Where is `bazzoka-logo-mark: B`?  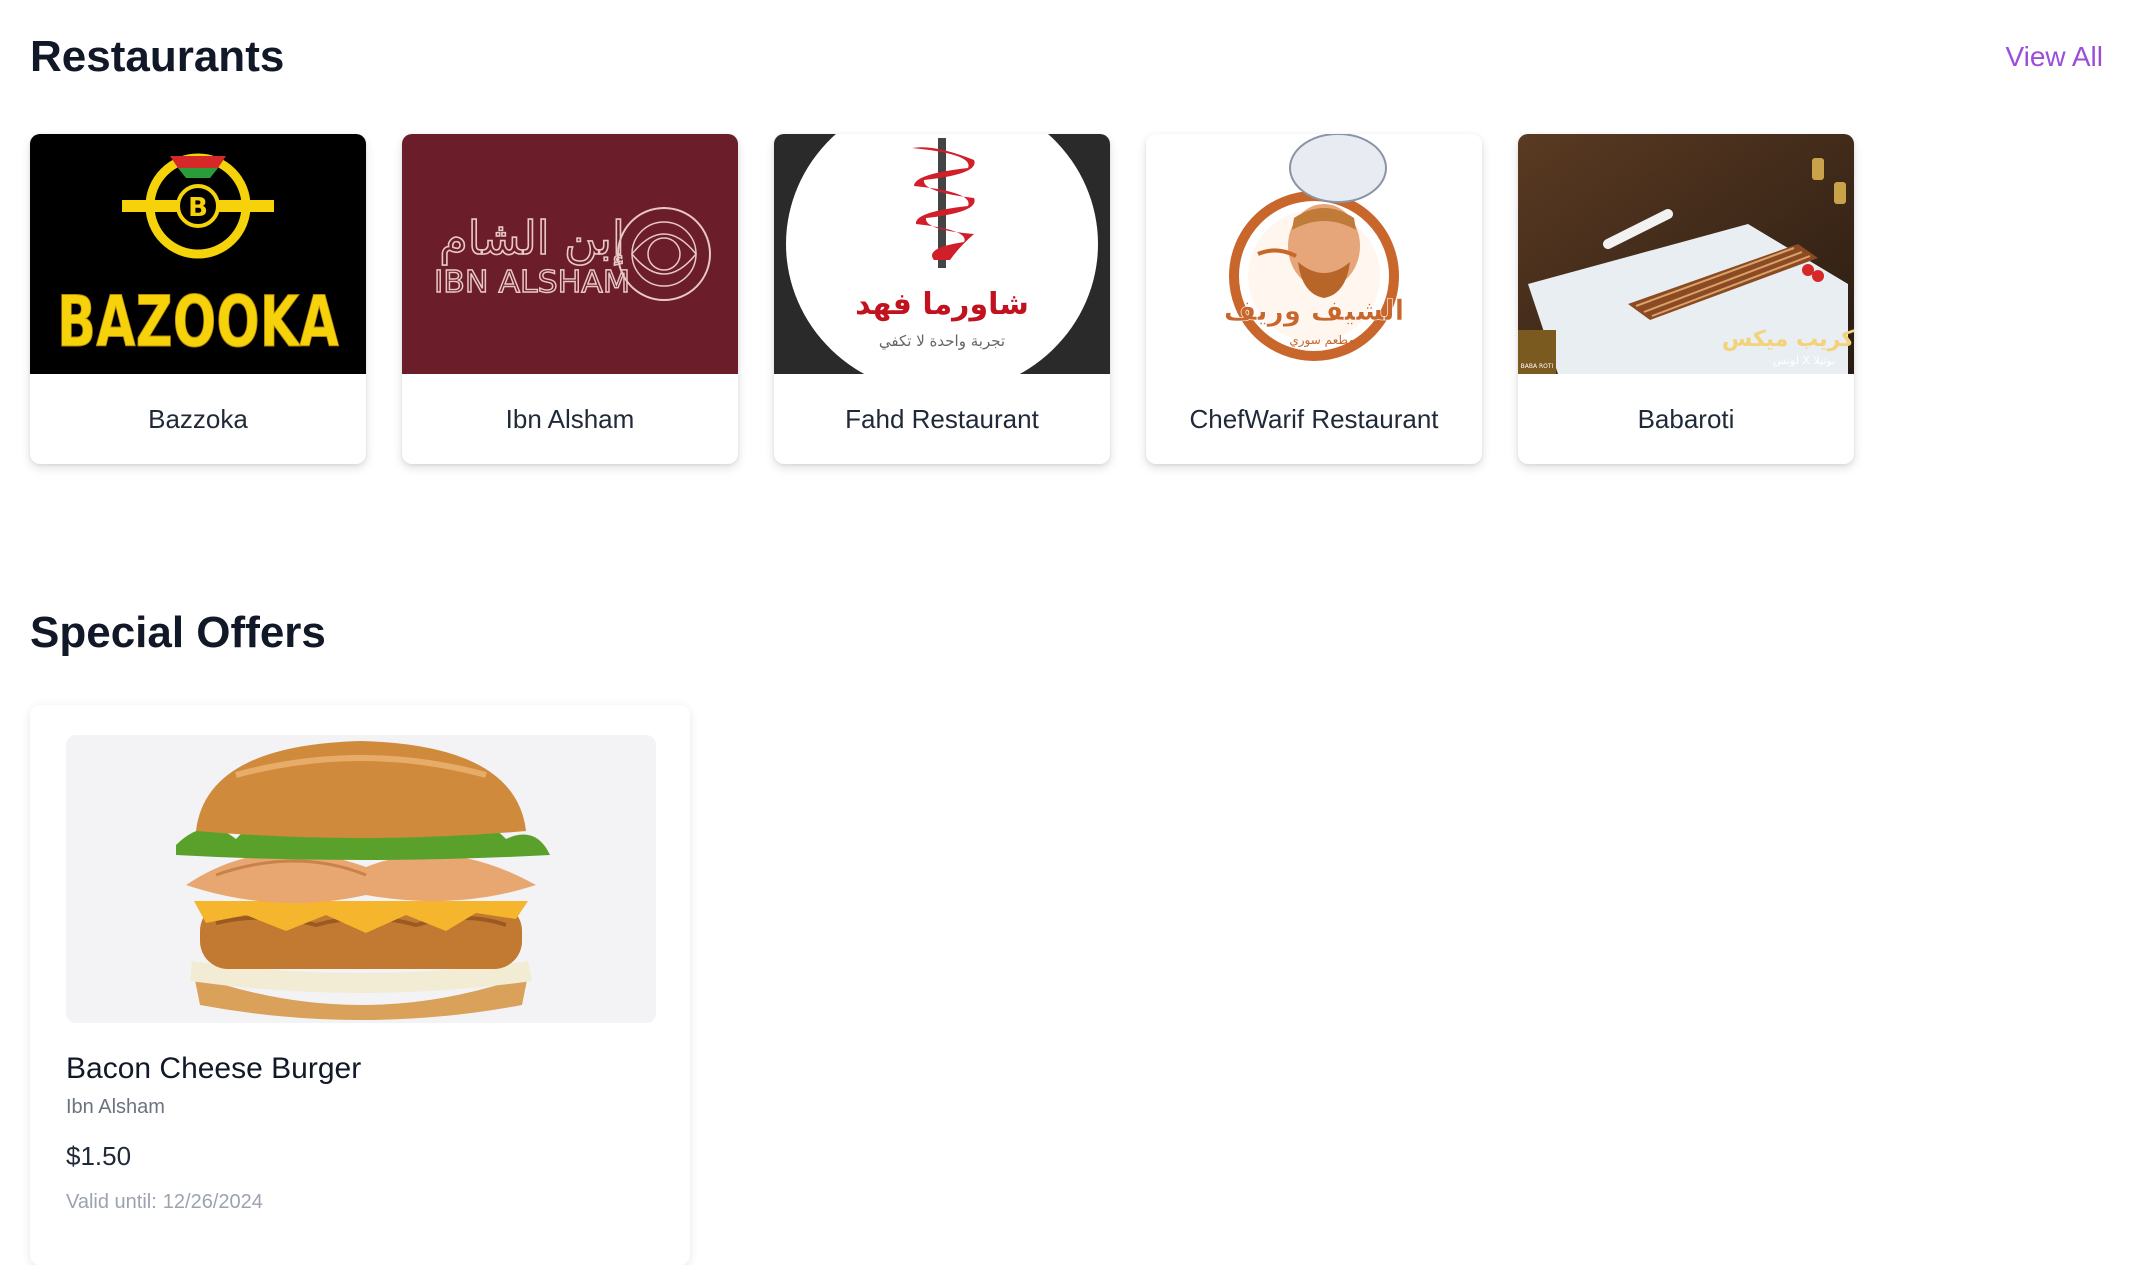 bazzoka-logo-mark: B is located at coordinates (198, 208).